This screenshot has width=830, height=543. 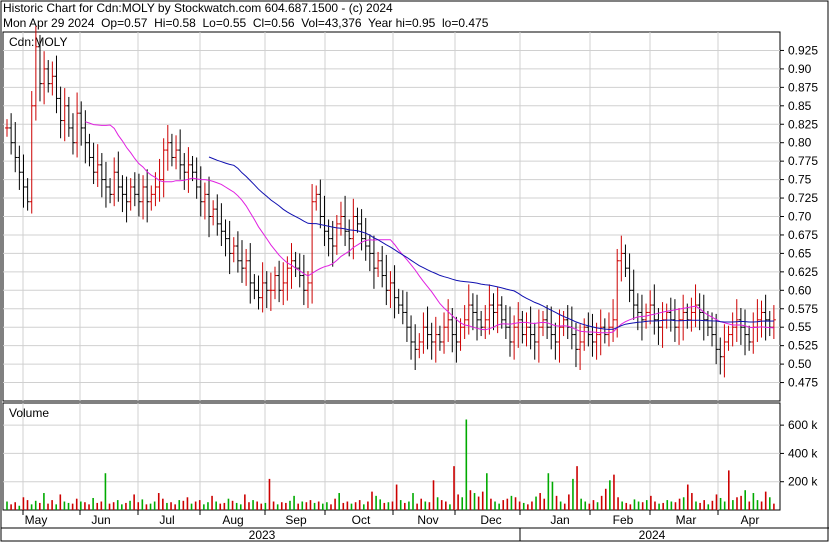 I want to click on x-month-label: Oct, so click(x=361, y=520).